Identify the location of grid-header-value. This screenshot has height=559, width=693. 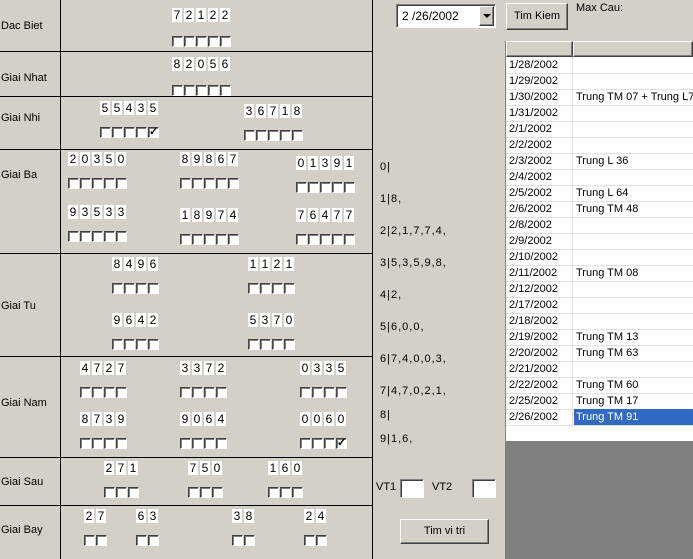
(633, 49).